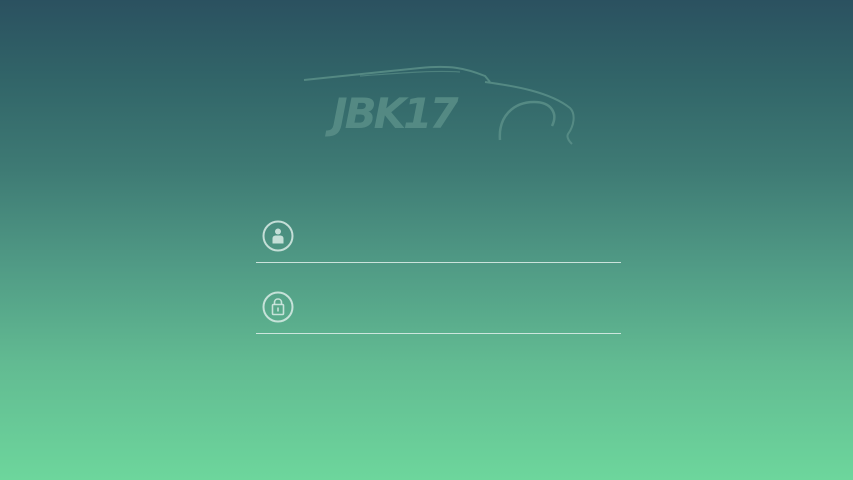 The width and height of the screenshot is (853, 480). What do you see at coordinates (278, 307) in the screenshot?
I see `lock-icon` at bounding box center [278, 307].